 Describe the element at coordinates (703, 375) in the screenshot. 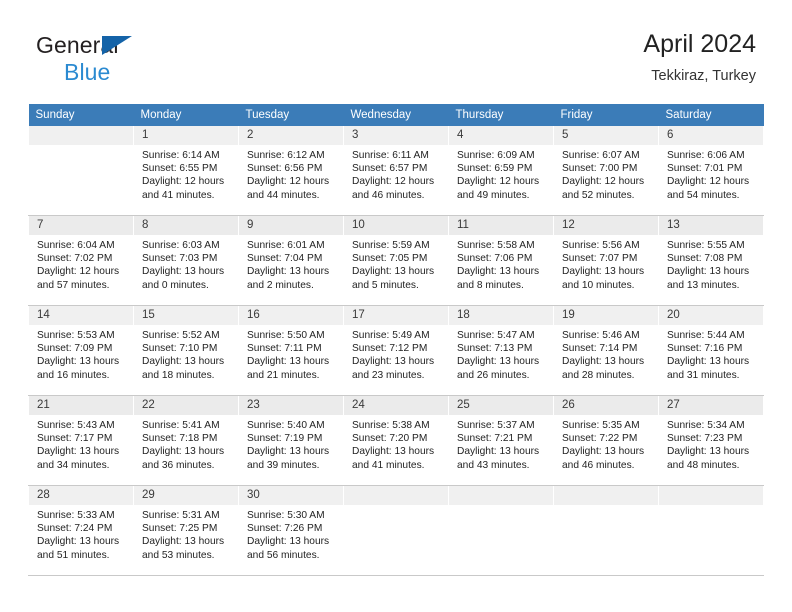

I see `daylight-text-line2: and 31 minutes.` at that location.